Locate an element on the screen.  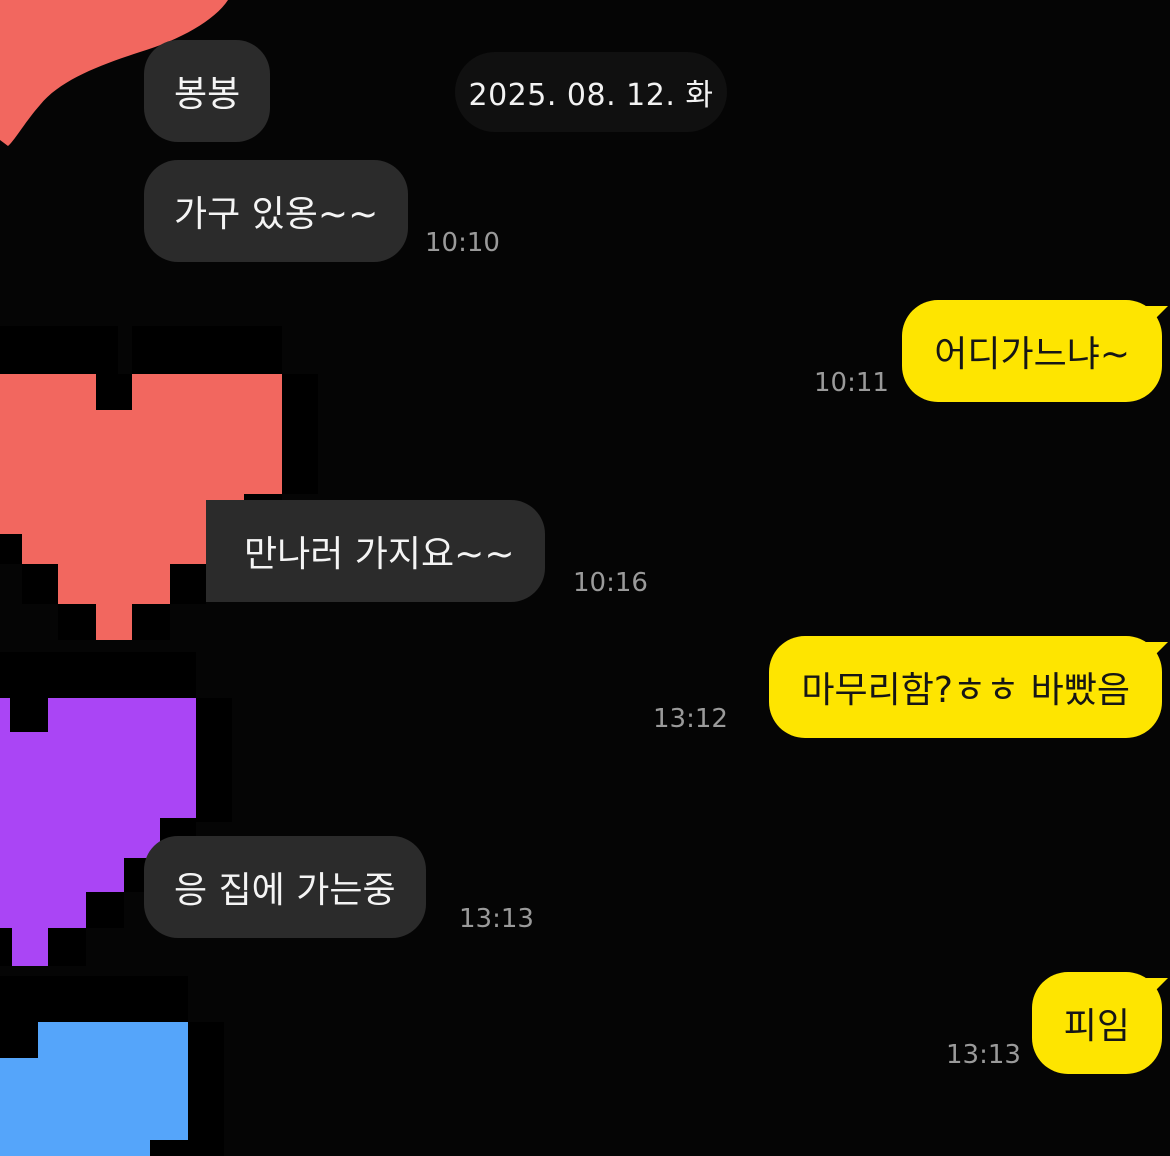
message-text: 만나러 가지요~~ is located at coordinates (379, 554).